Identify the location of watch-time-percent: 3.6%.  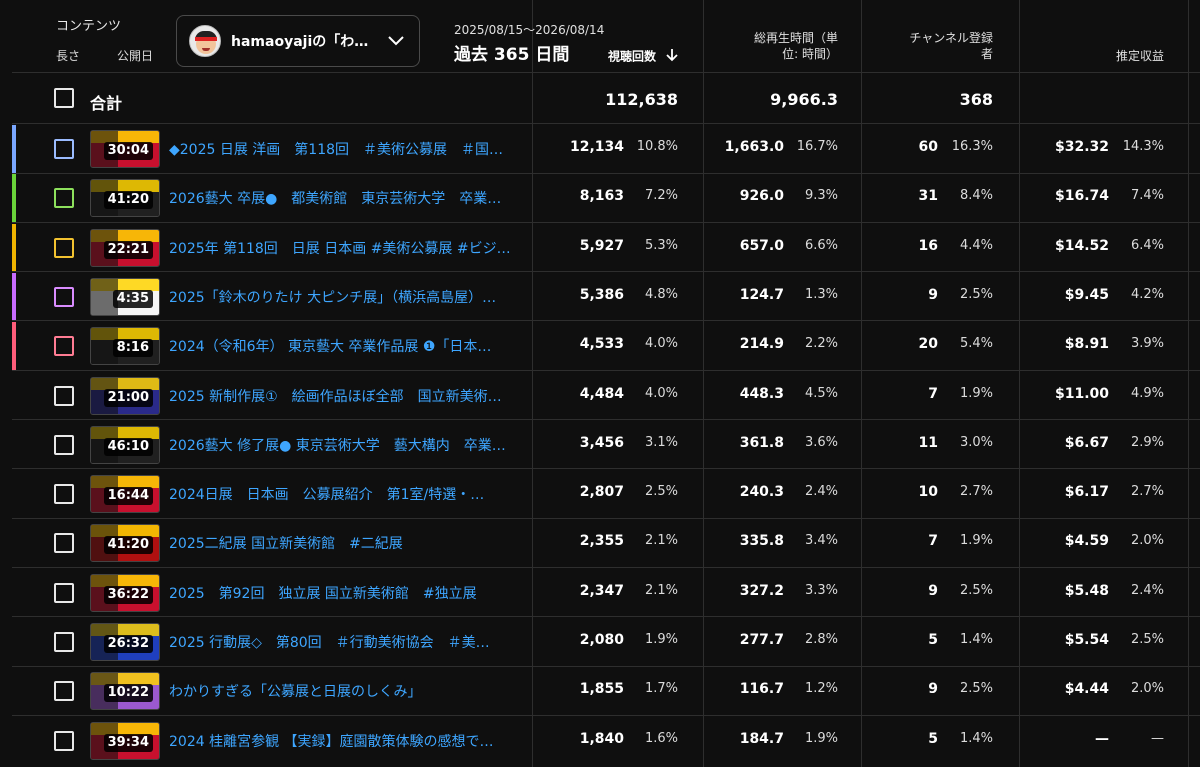
(821, 442).